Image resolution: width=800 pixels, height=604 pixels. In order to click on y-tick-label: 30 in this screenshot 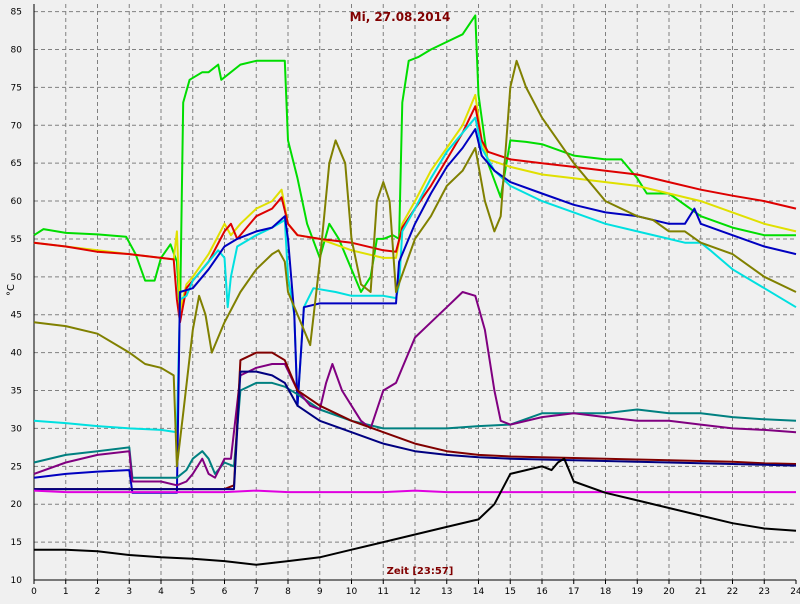, I will do `click(17, 429)`.